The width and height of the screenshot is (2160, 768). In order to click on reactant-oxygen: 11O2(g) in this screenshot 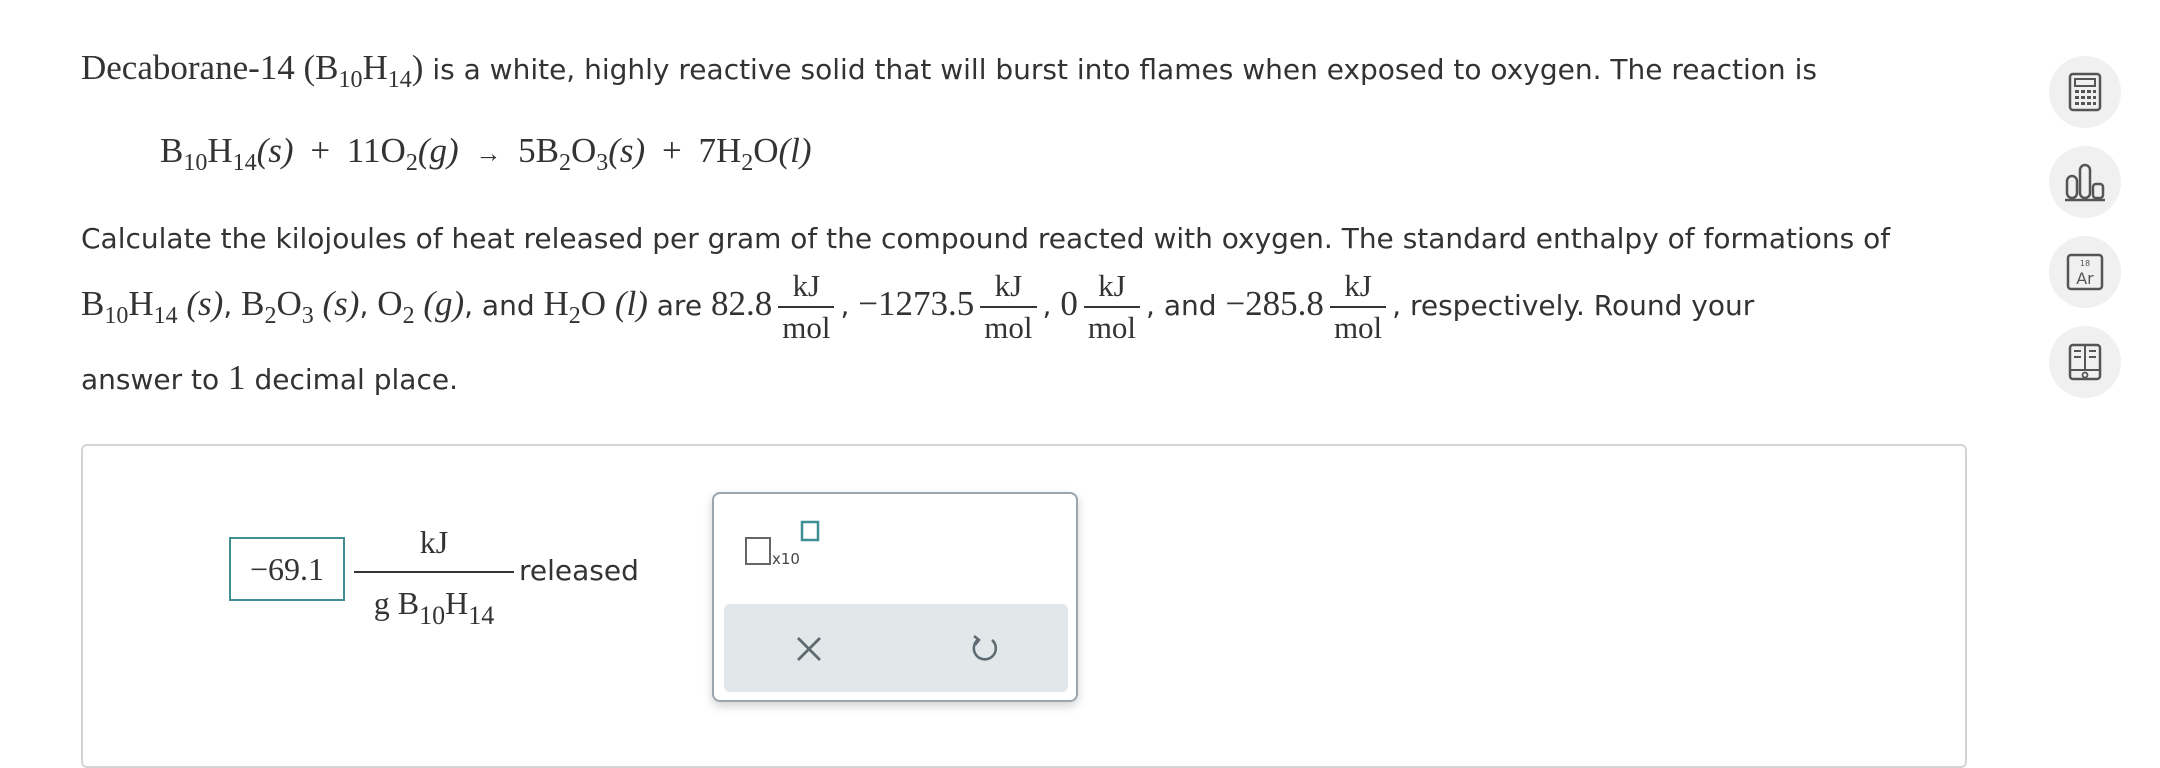, I will do `click(402, 153)`.